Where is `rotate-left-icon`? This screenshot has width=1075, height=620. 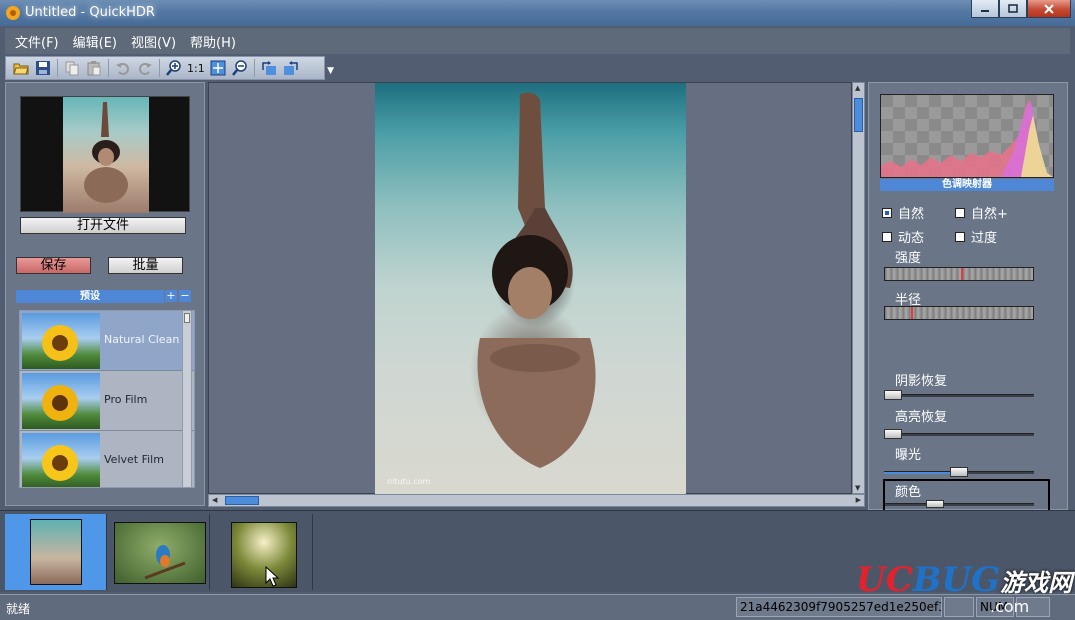
rotate-left-icon is located at coordinates (268, 68).